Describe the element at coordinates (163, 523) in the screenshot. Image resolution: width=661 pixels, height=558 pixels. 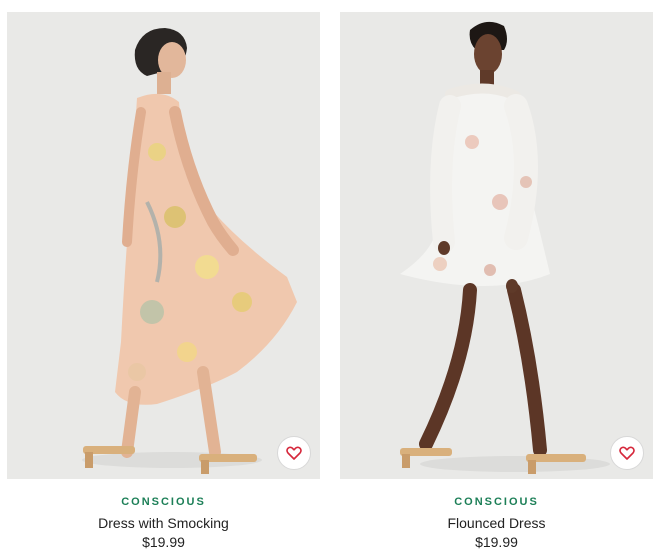
I see `product-name: Dress with Smocking` at that location.